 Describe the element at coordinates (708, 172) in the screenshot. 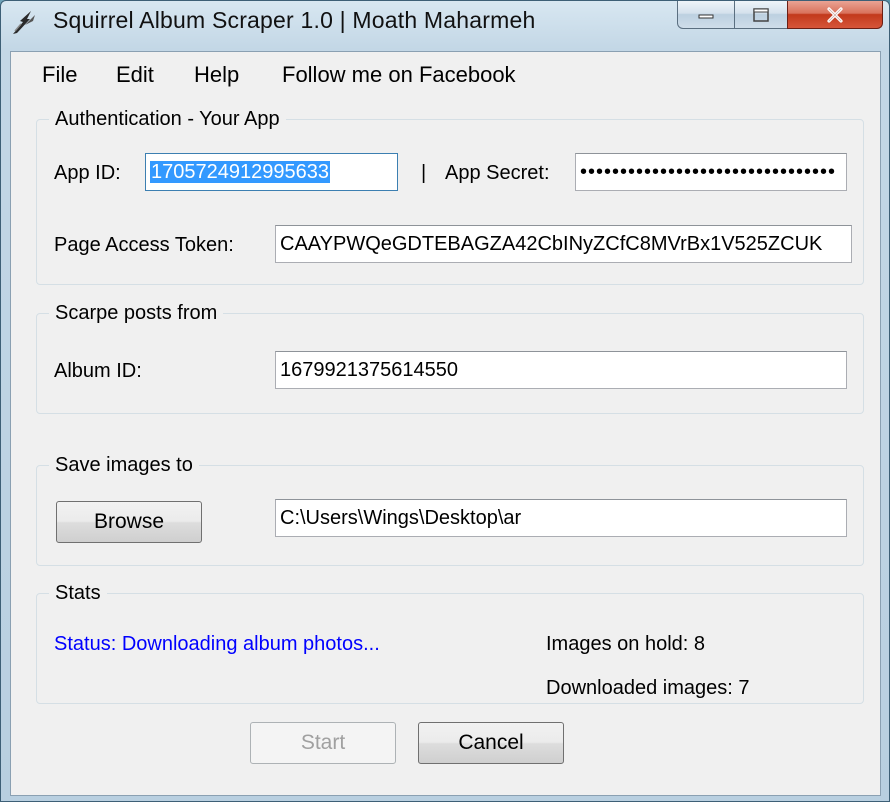

I see `app-secret-value: ••••••••••••••••••••••••••••••••` at that location.